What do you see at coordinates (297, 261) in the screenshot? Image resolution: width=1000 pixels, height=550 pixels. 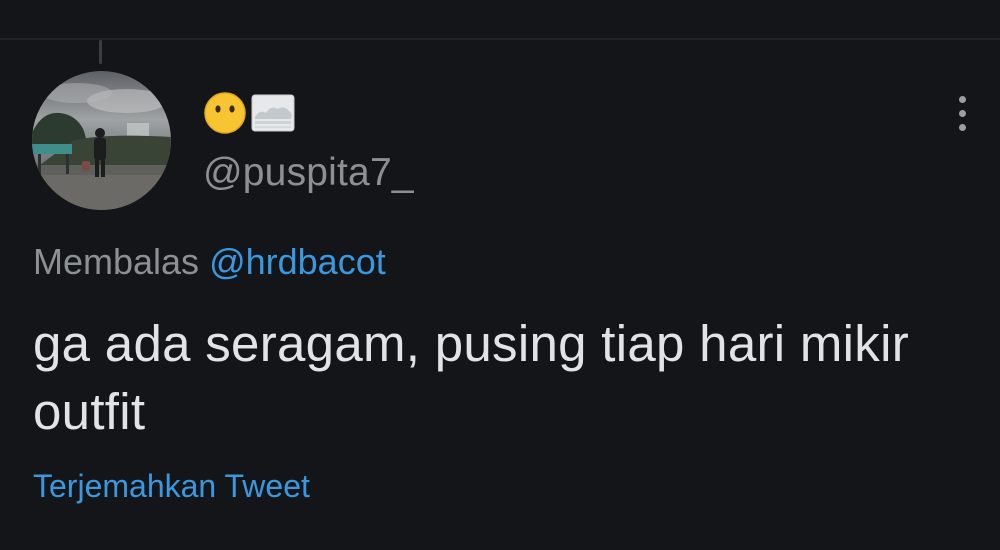 I see `reply-mention-link: @hrdbacot` at bounding box center [297, 261].